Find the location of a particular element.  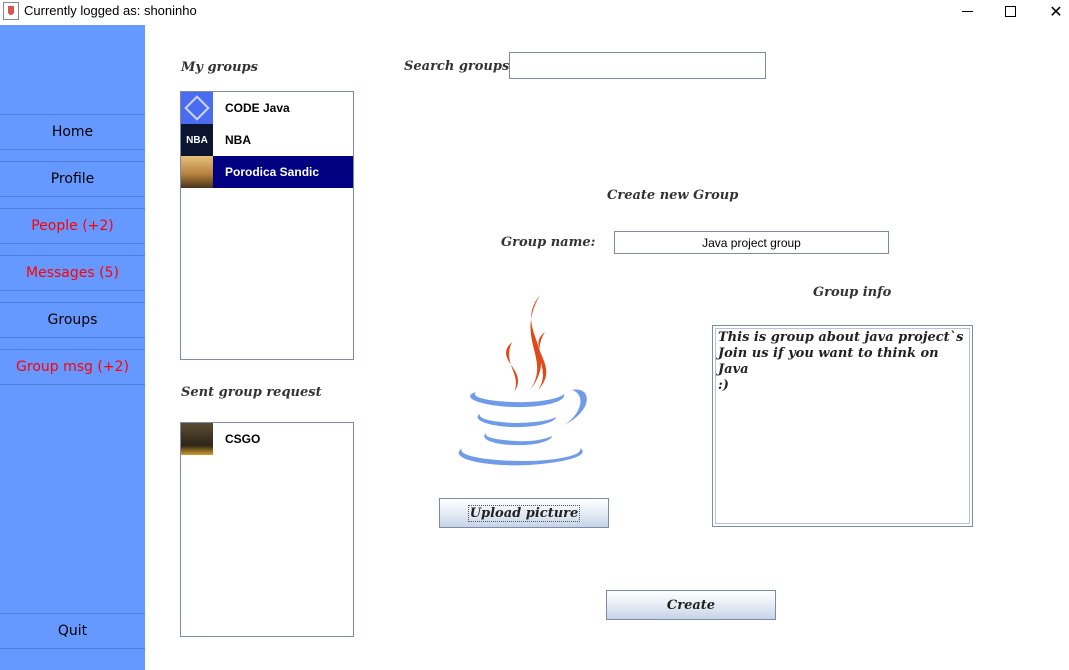

upload-picture-button: Upload picture is located at coordinates (524, 513).